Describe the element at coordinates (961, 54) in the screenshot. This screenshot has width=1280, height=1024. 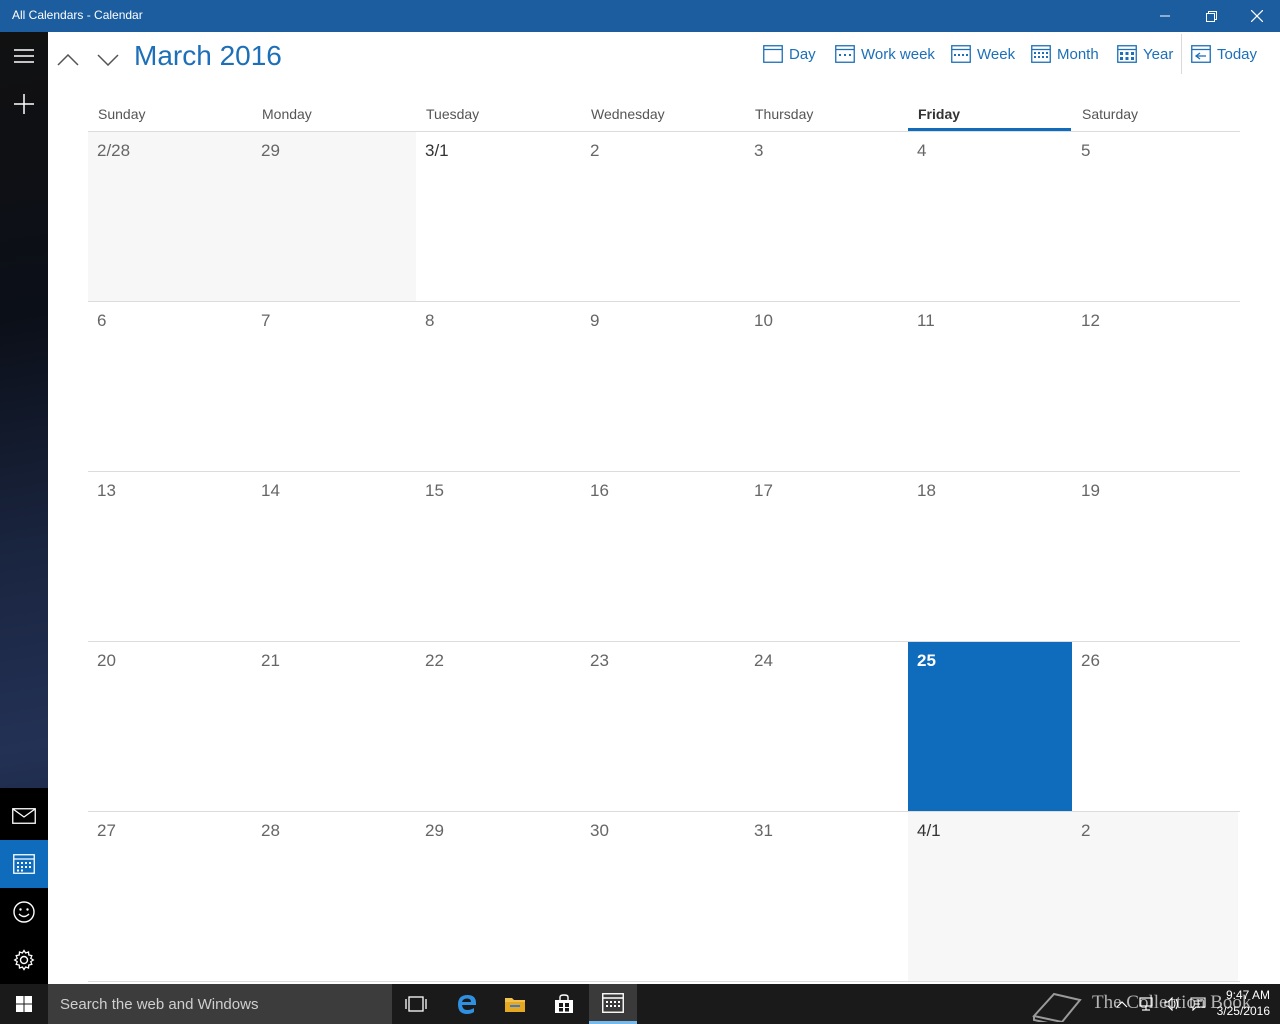
I see `week-view-icon` at that location.